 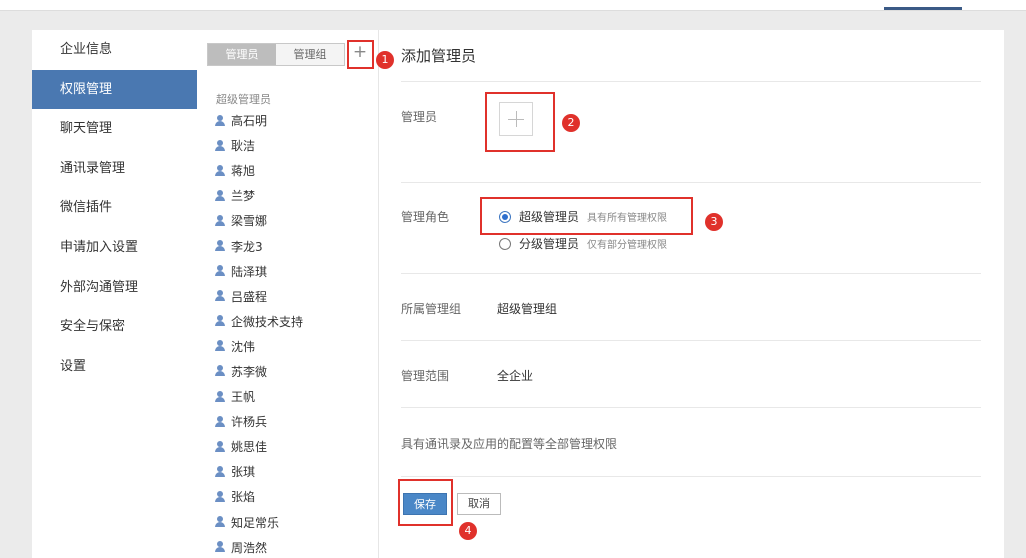 What do you see at coordinates (294, 296) in the screenshot?
I see `list-item: 吕盛程` at bounding box center [294, 296].